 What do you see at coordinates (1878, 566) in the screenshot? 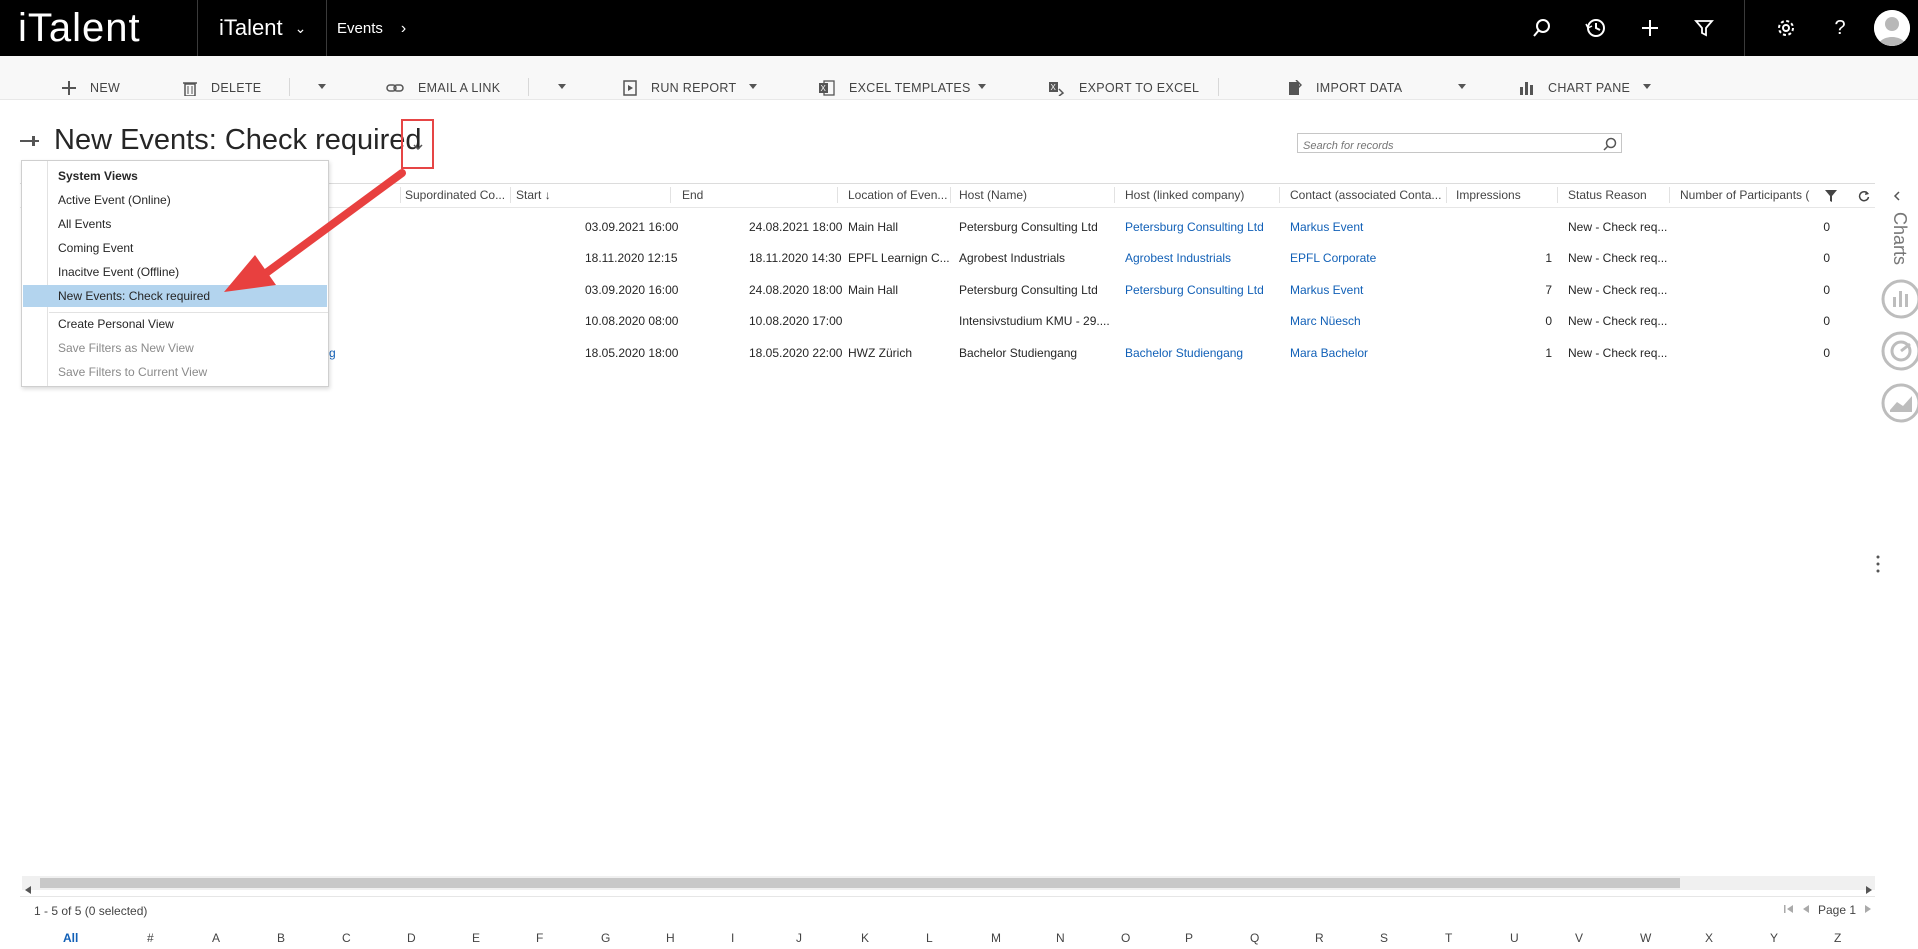
I see `resize-handle-icon` at bounding box center [1878, 566].